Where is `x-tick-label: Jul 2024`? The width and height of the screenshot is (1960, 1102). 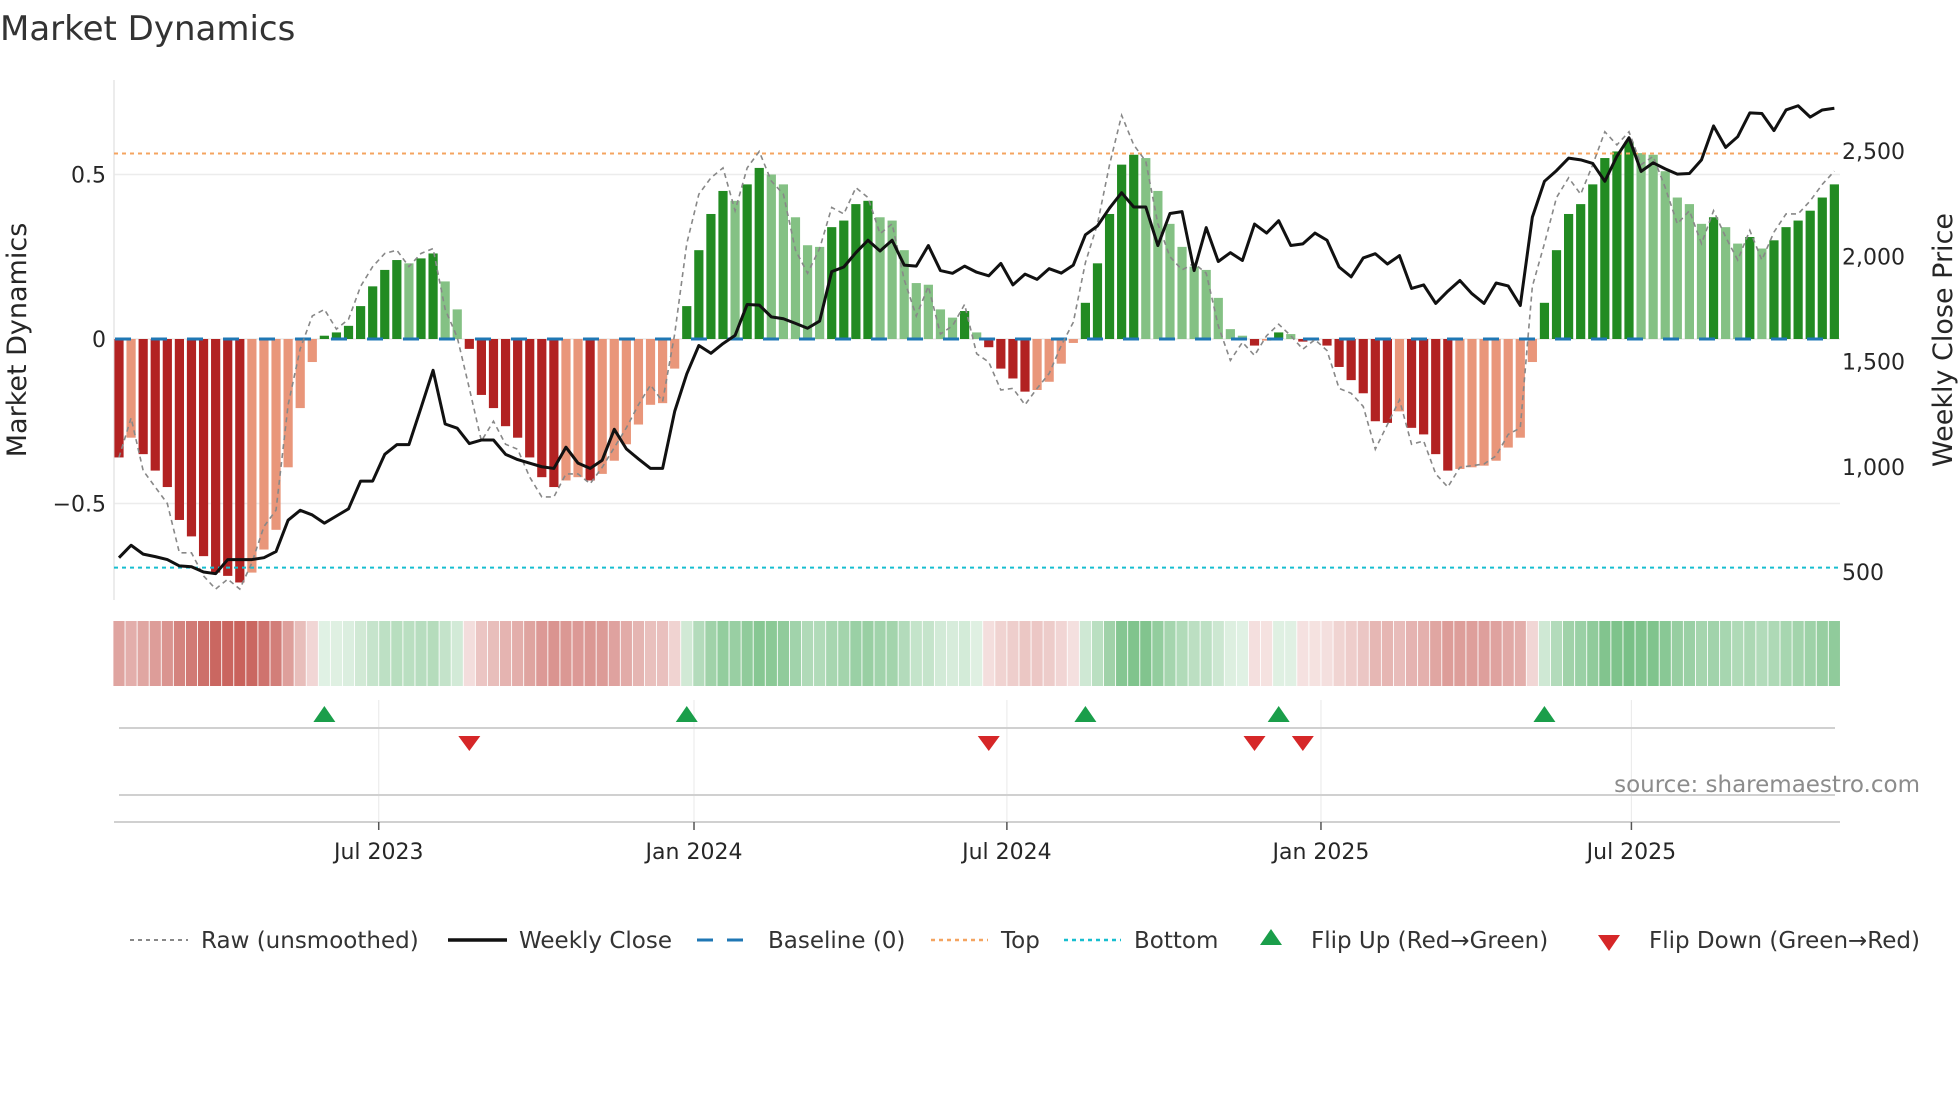
x-tick-label: Jul 2024 is located at coordinates (1006, 852).